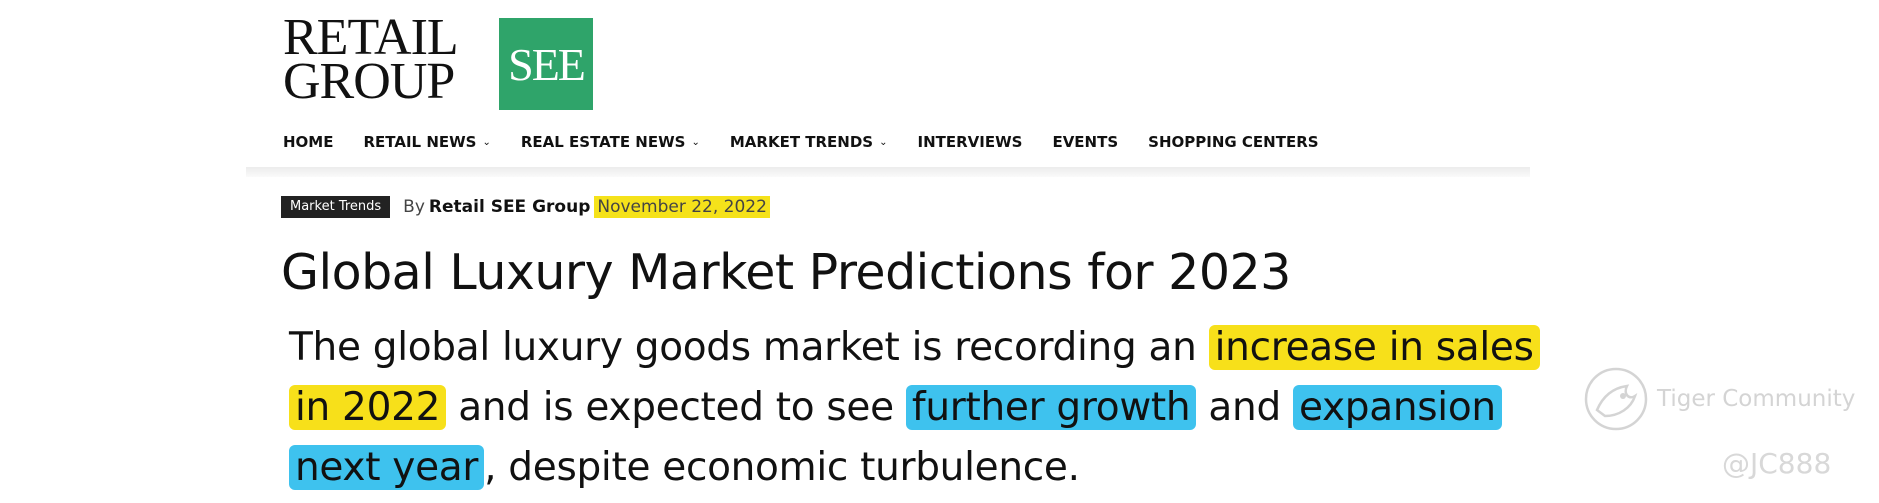 The height and width of the screenshot is (503, 1879). Describe the element at coordinates (387, 467) in the screenshot. I see `highlight-blue: next year` at that location.